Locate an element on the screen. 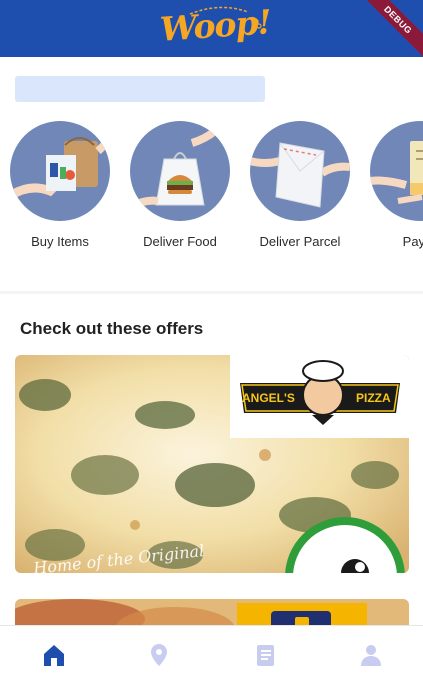  bottom-navigation is located at coordinates (211, 653).